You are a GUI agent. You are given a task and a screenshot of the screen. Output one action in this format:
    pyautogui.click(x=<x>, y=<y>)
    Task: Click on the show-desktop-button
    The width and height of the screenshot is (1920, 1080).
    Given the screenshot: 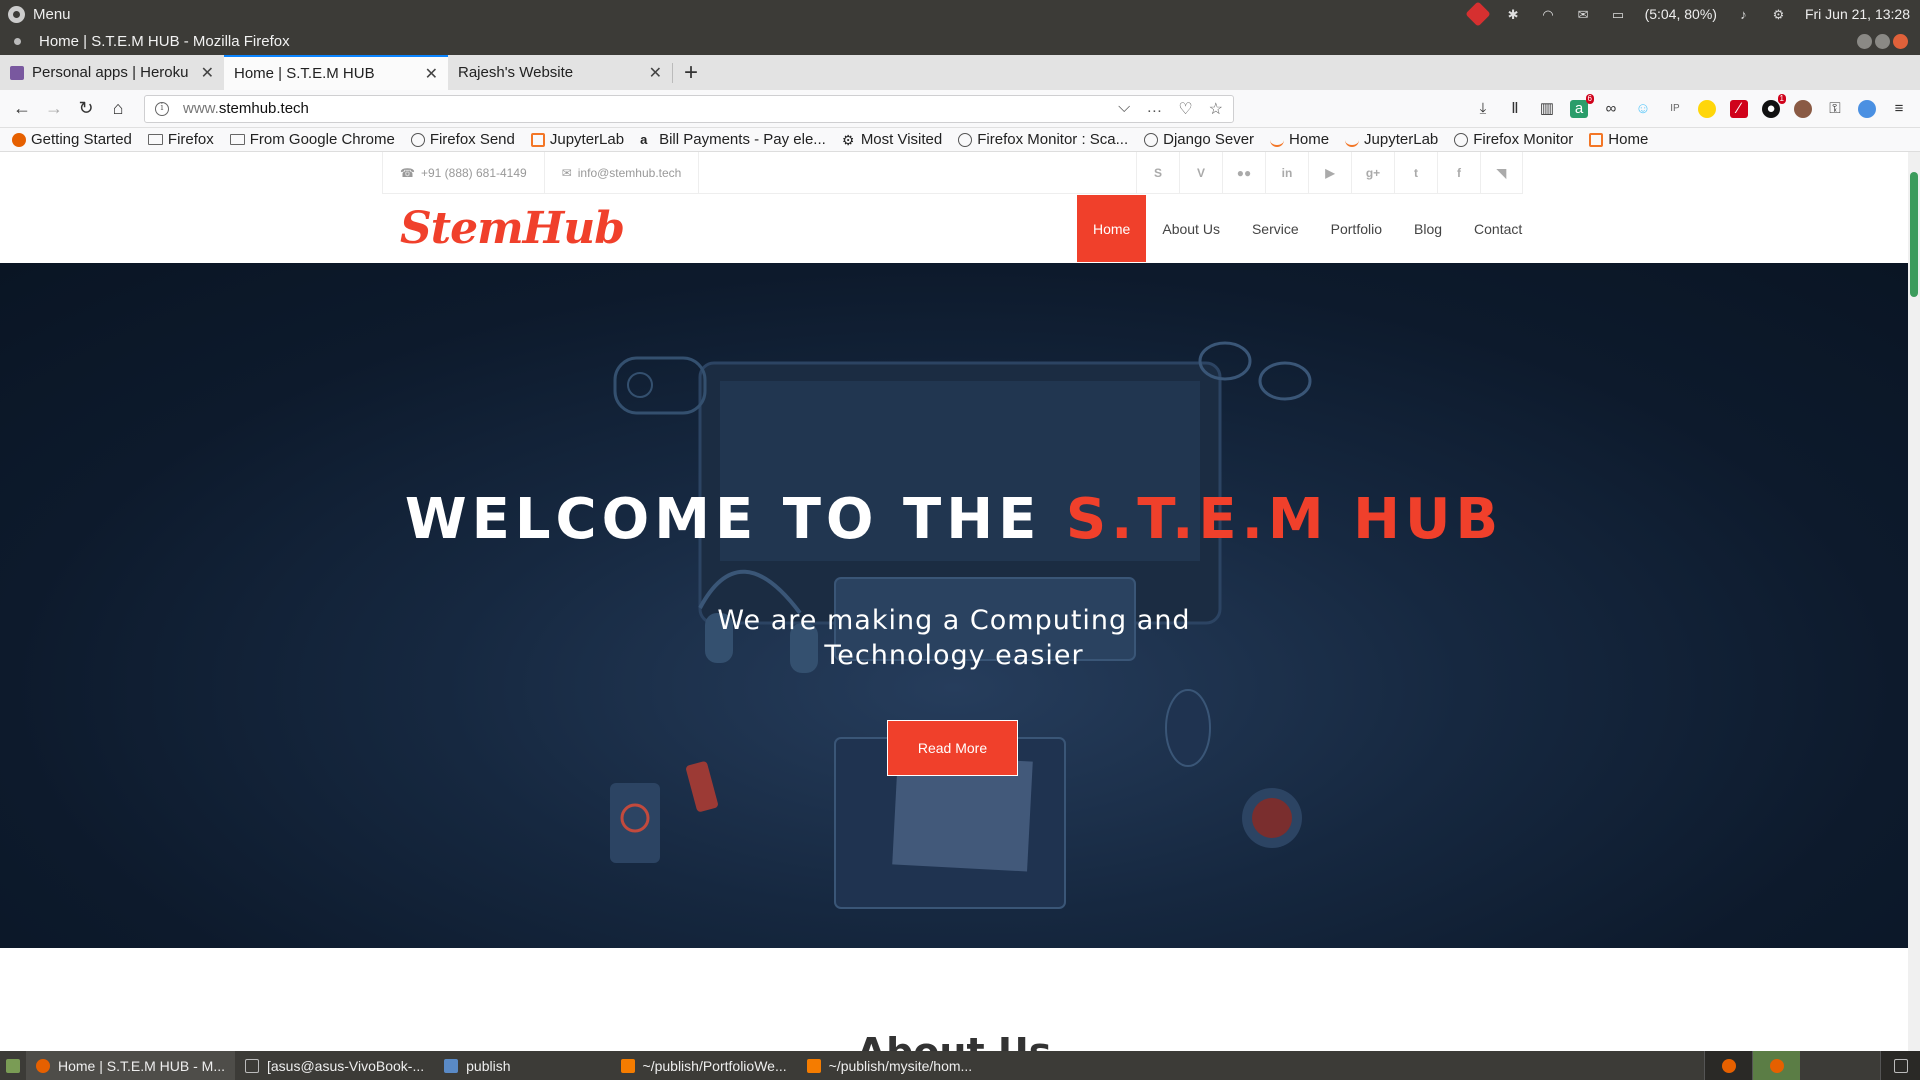 What is the action you would take?
    pyautogui.click(x=13, y=1065)
    